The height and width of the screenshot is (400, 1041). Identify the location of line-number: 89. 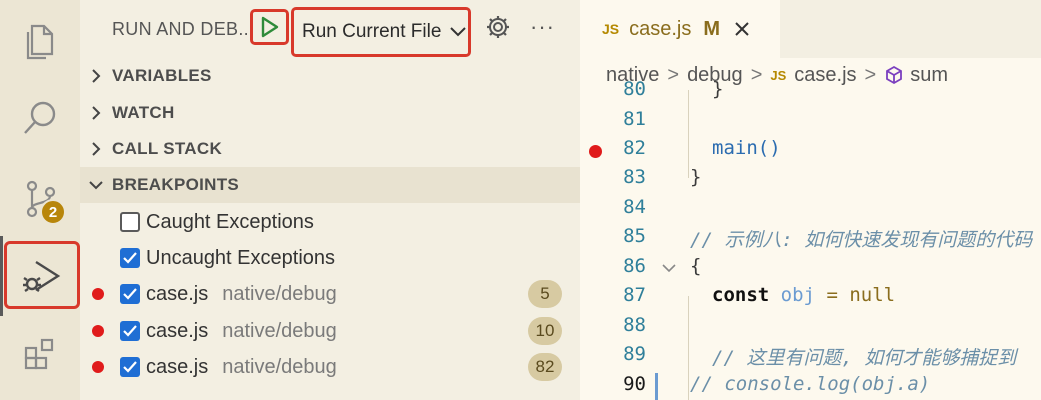
(634, 354).